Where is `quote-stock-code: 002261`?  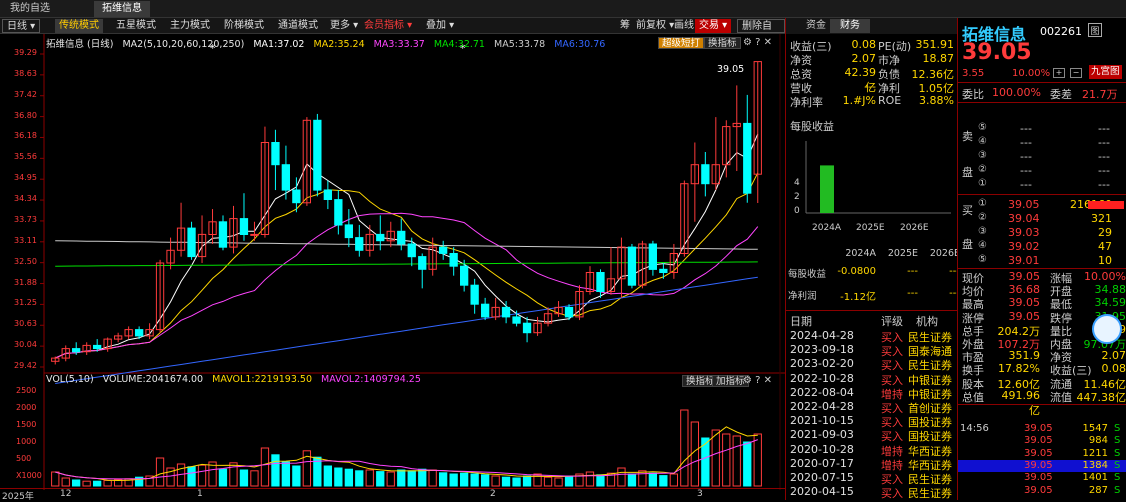 quote-stock-code: 002261 is located at coordinates (1061, 31).